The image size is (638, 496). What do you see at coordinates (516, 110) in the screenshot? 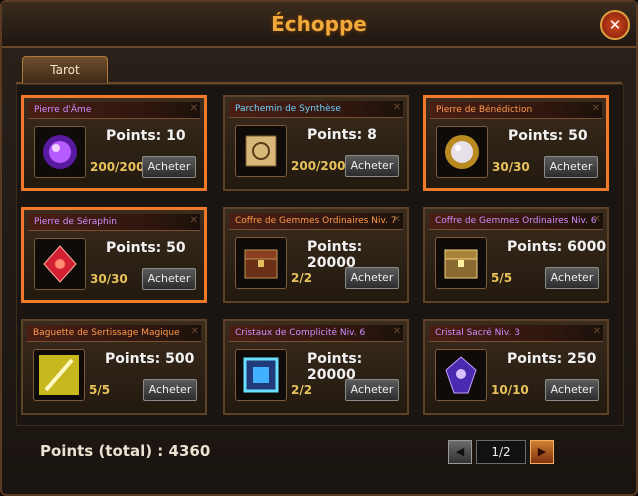
I see `item-name: Pierre de Bénédiction` at bounding box center [516, 110].